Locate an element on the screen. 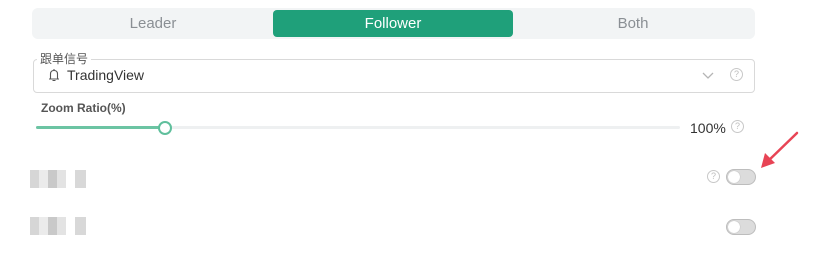  zoom-help-icon: ? is located at coordinates (737, 126).